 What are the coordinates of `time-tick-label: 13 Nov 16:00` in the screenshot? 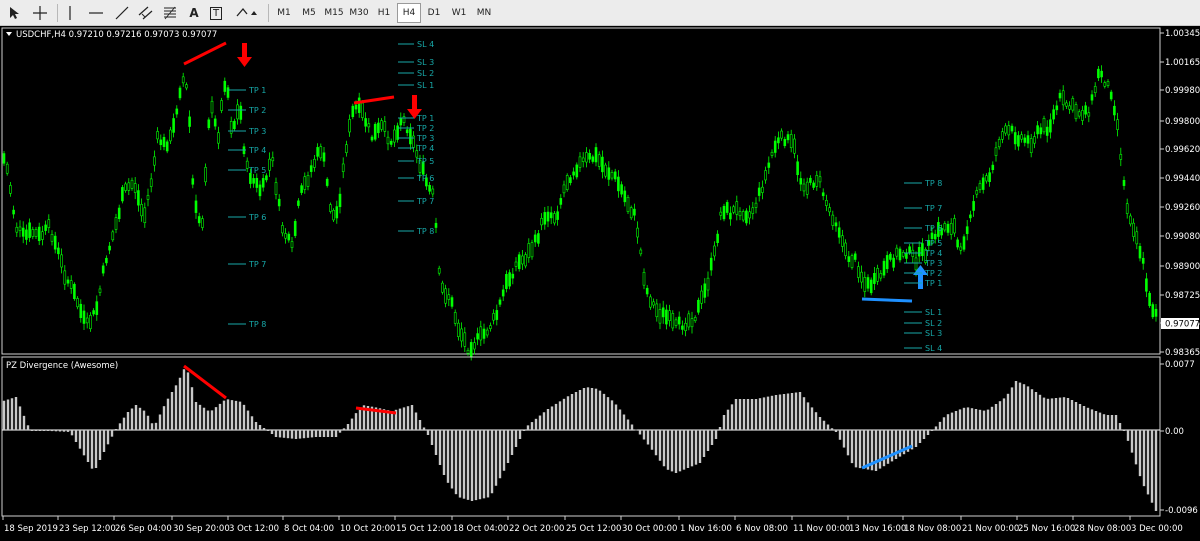 It's located at (877, 529).